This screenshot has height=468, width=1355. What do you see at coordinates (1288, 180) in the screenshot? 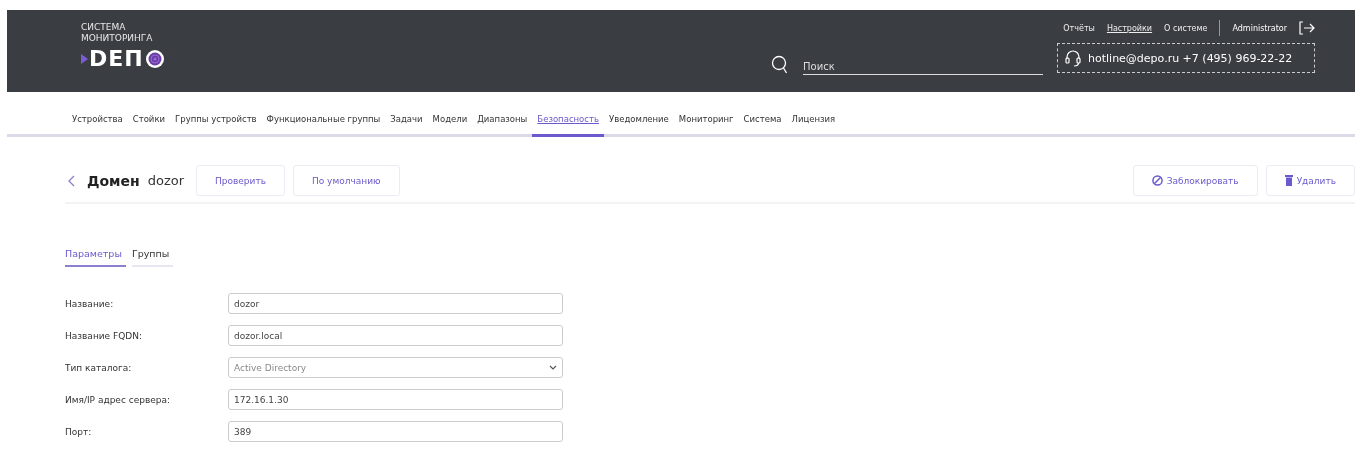
I see `trash-icon` at bounding box center [1288, 180].